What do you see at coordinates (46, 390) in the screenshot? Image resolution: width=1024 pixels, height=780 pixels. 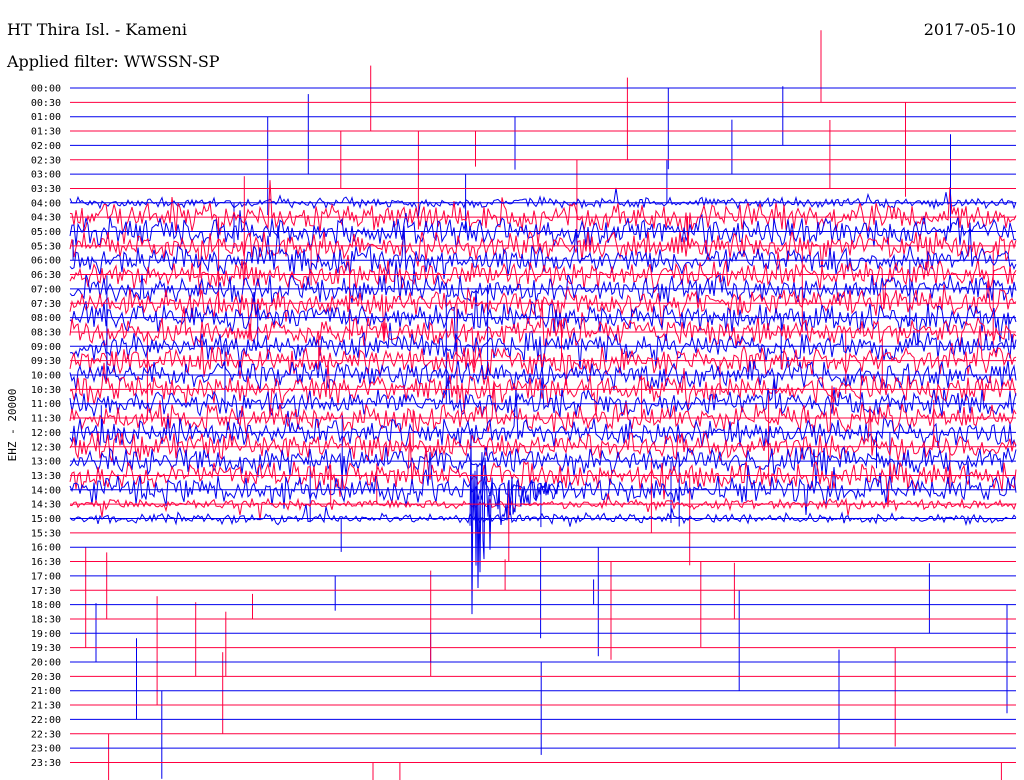 I see `time-tick-label: 10:30` at bounding box center [46, 390].